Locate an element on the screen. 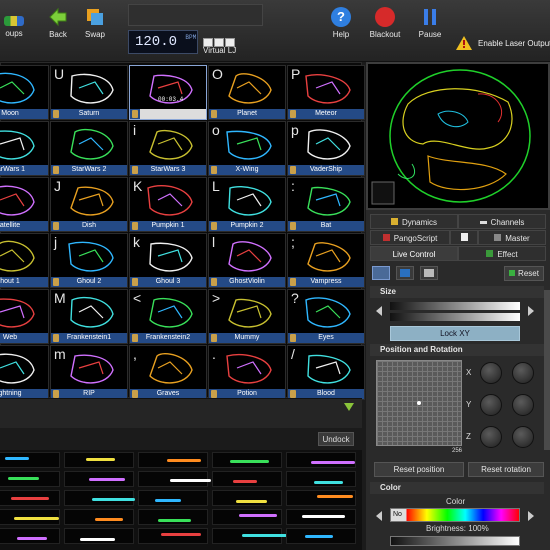  position-pad-cursor is located at coordinates (419, 403).